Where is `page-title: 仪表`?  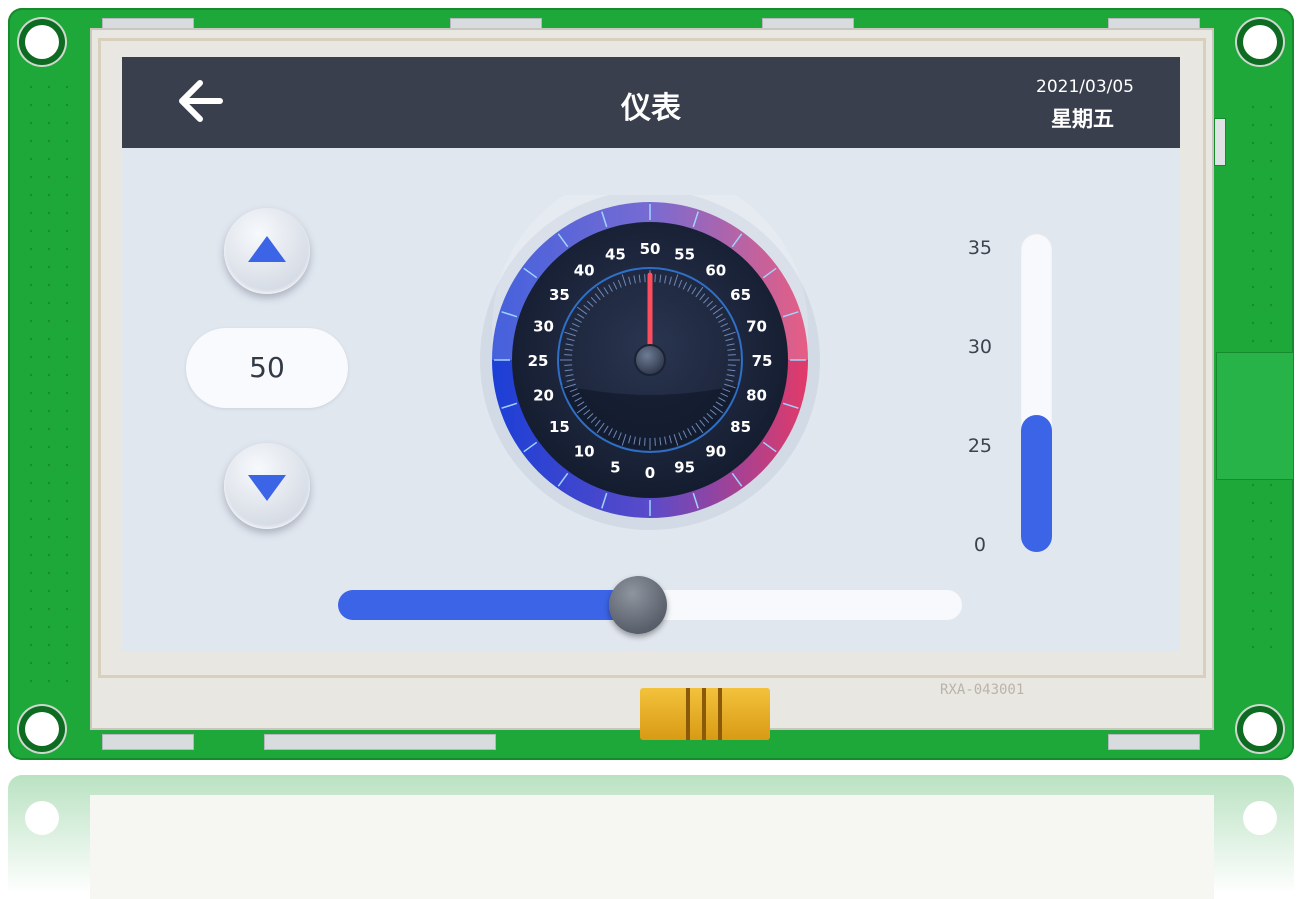 page-title: 仪表 is located at coordinates (651, 108).